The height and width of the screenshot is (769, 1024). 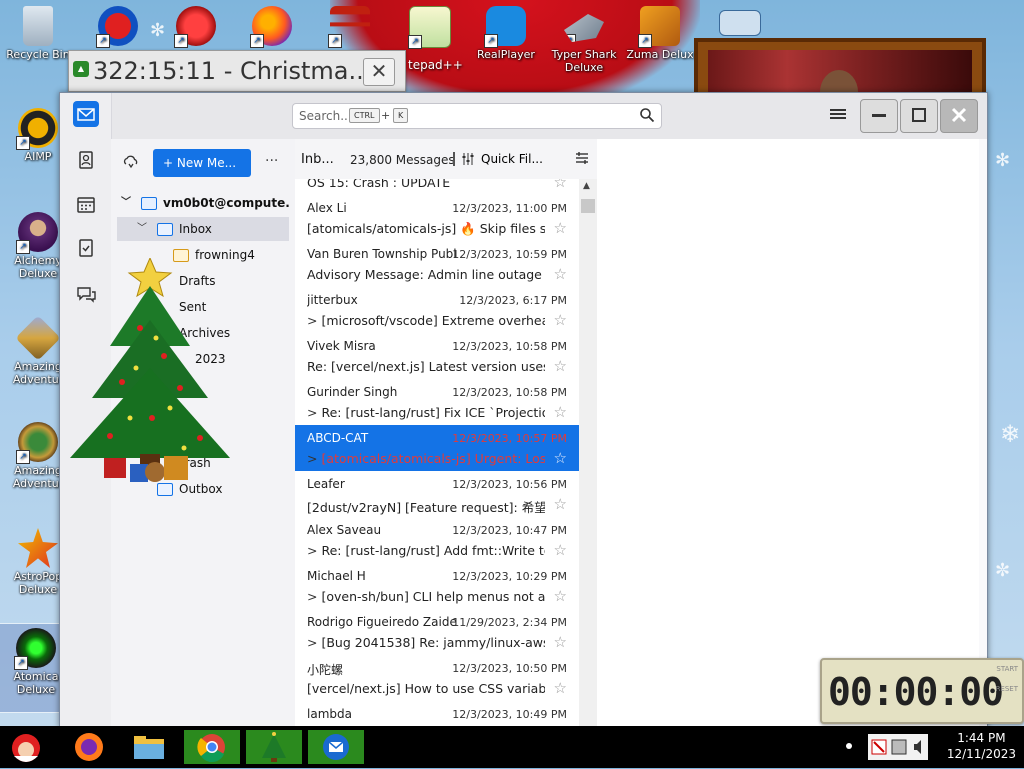 What do you see at coordinates (477, 116) in the screenshot?
I see `search-input: Search... CTRL + K` at bounding box center [477, 116].